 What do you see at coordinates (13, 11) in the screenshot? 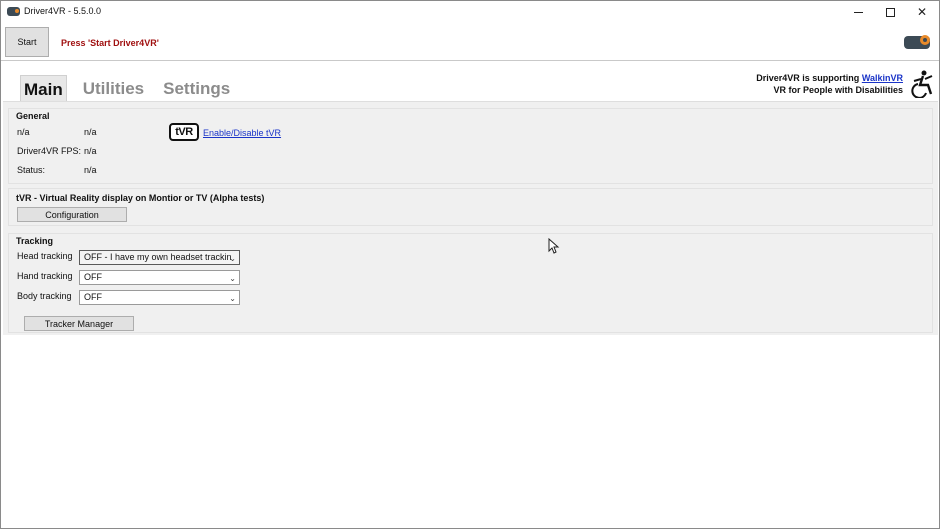
I see `app-icon` at bounding box center [13, 11].